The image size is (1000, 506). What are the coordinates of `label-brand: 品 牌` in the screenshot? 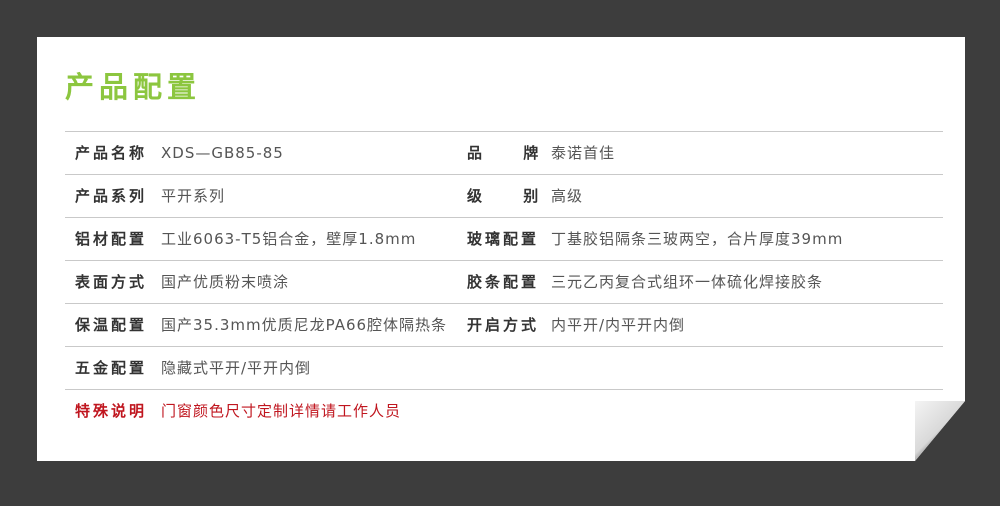 It's located at (512, 153).